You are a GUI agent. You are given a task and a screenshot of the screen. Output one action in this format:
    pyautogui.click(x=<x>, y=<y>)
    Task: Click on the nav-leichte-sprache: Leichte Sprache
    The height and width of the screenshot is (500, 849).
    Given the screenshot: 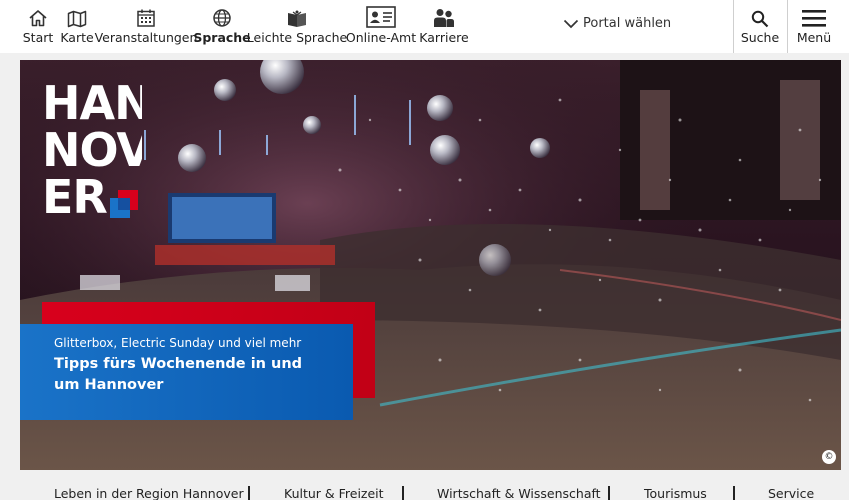 What is the action you would take?
    pyautogui.click(x=297, y=26)
    